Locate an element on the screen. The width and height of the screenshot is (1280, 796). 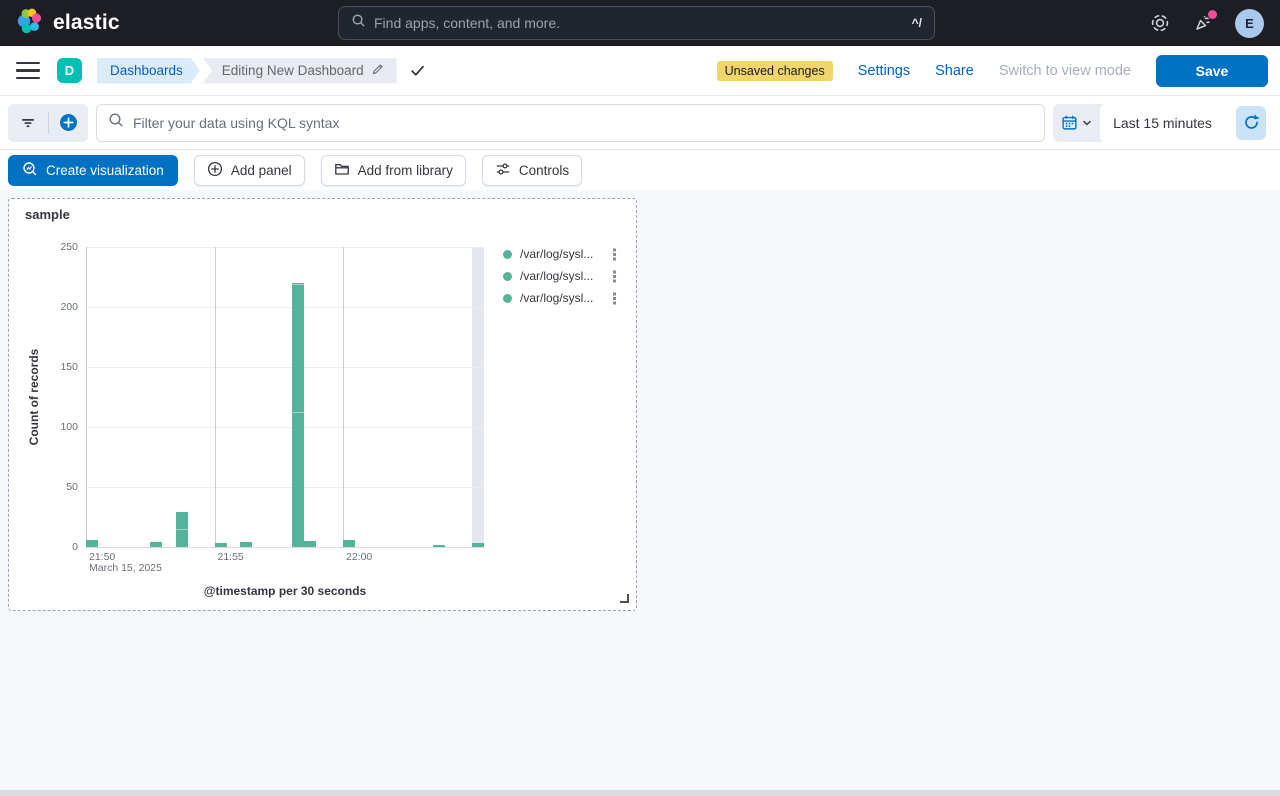
breadcrumb-current-label: Editing New Dashboard is located at coordinates (292, 70).